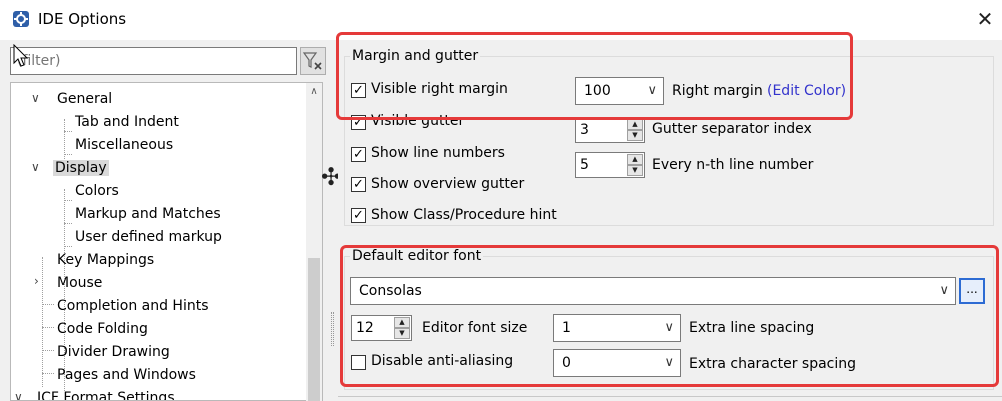 Image resolution: width=1002 pixels, height=401 pixels. I want to click on tree-item-completion-and-hints: Completion and Hints, so click(133, 306).